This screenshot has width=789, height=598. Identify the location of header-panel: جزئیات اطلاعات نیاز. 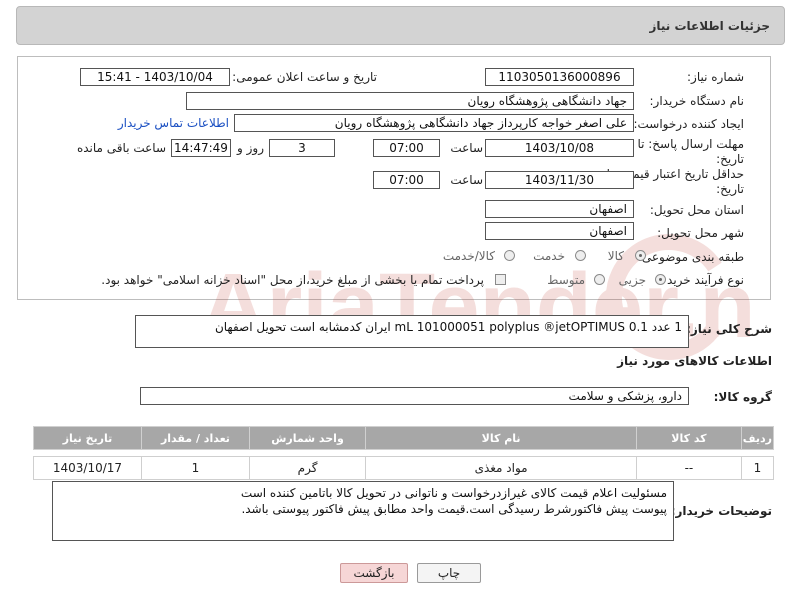
(400, 25).